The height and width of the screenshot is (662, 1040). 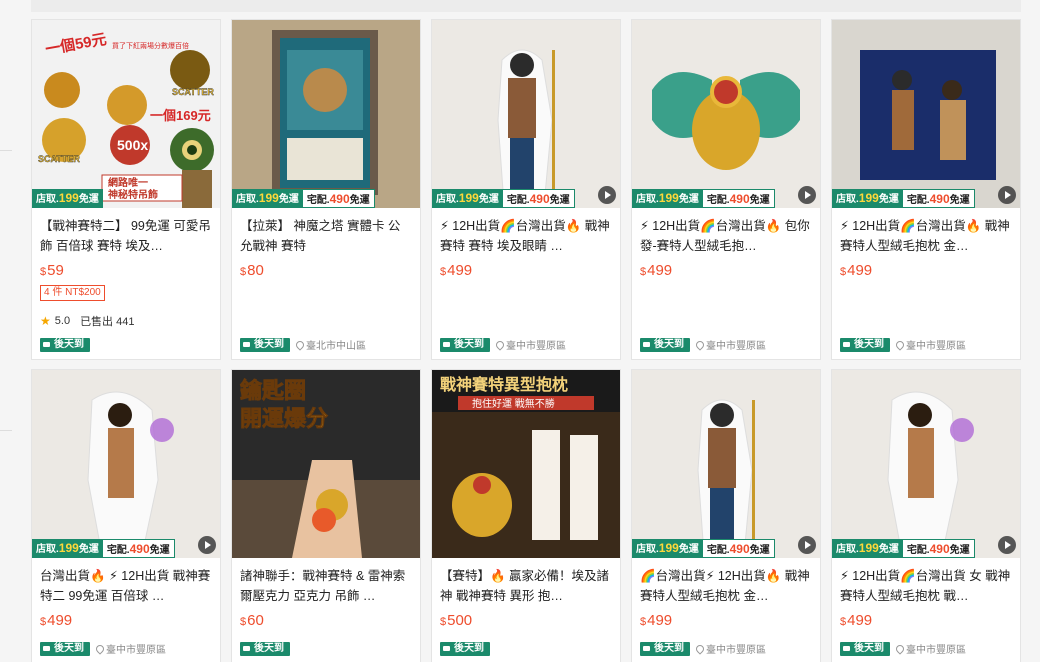 I want to click on product-price: $80, so click(x=252, y=270).